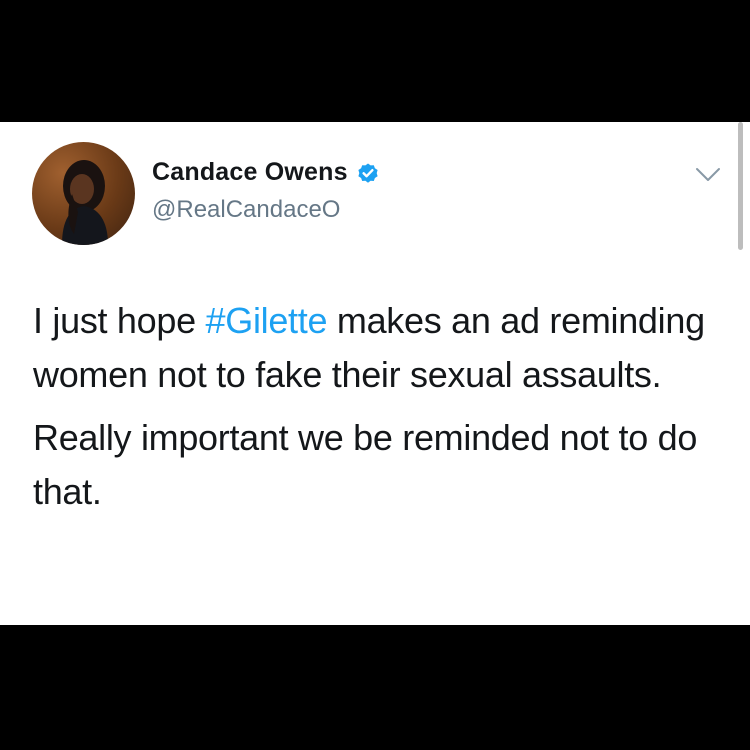 This screenshot has height=750, width=750. I want to click on avatar, so click(83, 193).